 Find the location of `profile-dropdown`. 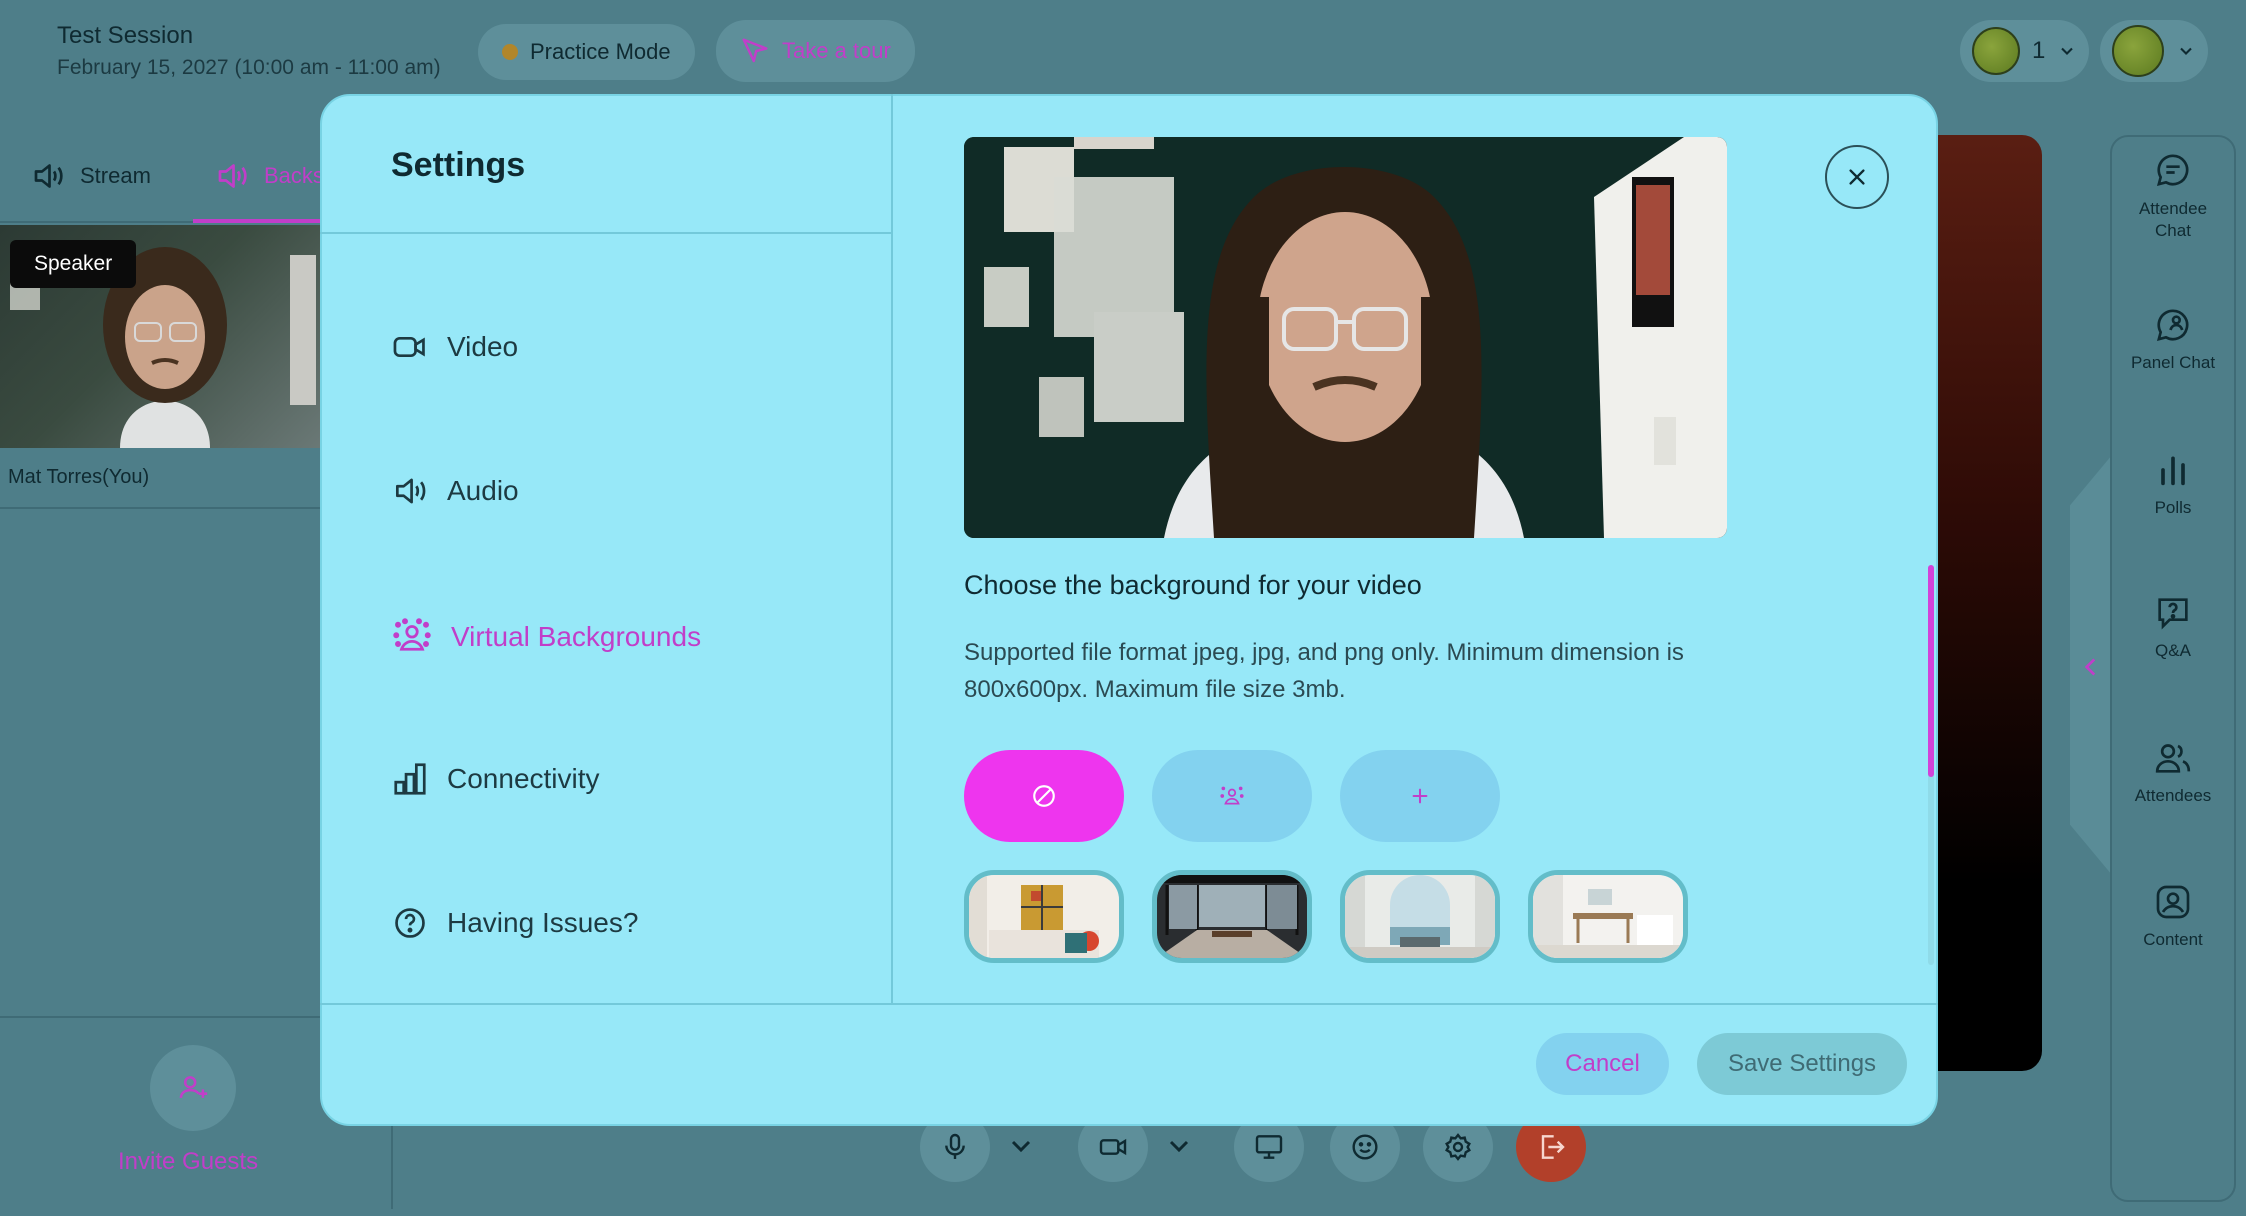

profile-dropdown is located at coordinates (2154, 51).